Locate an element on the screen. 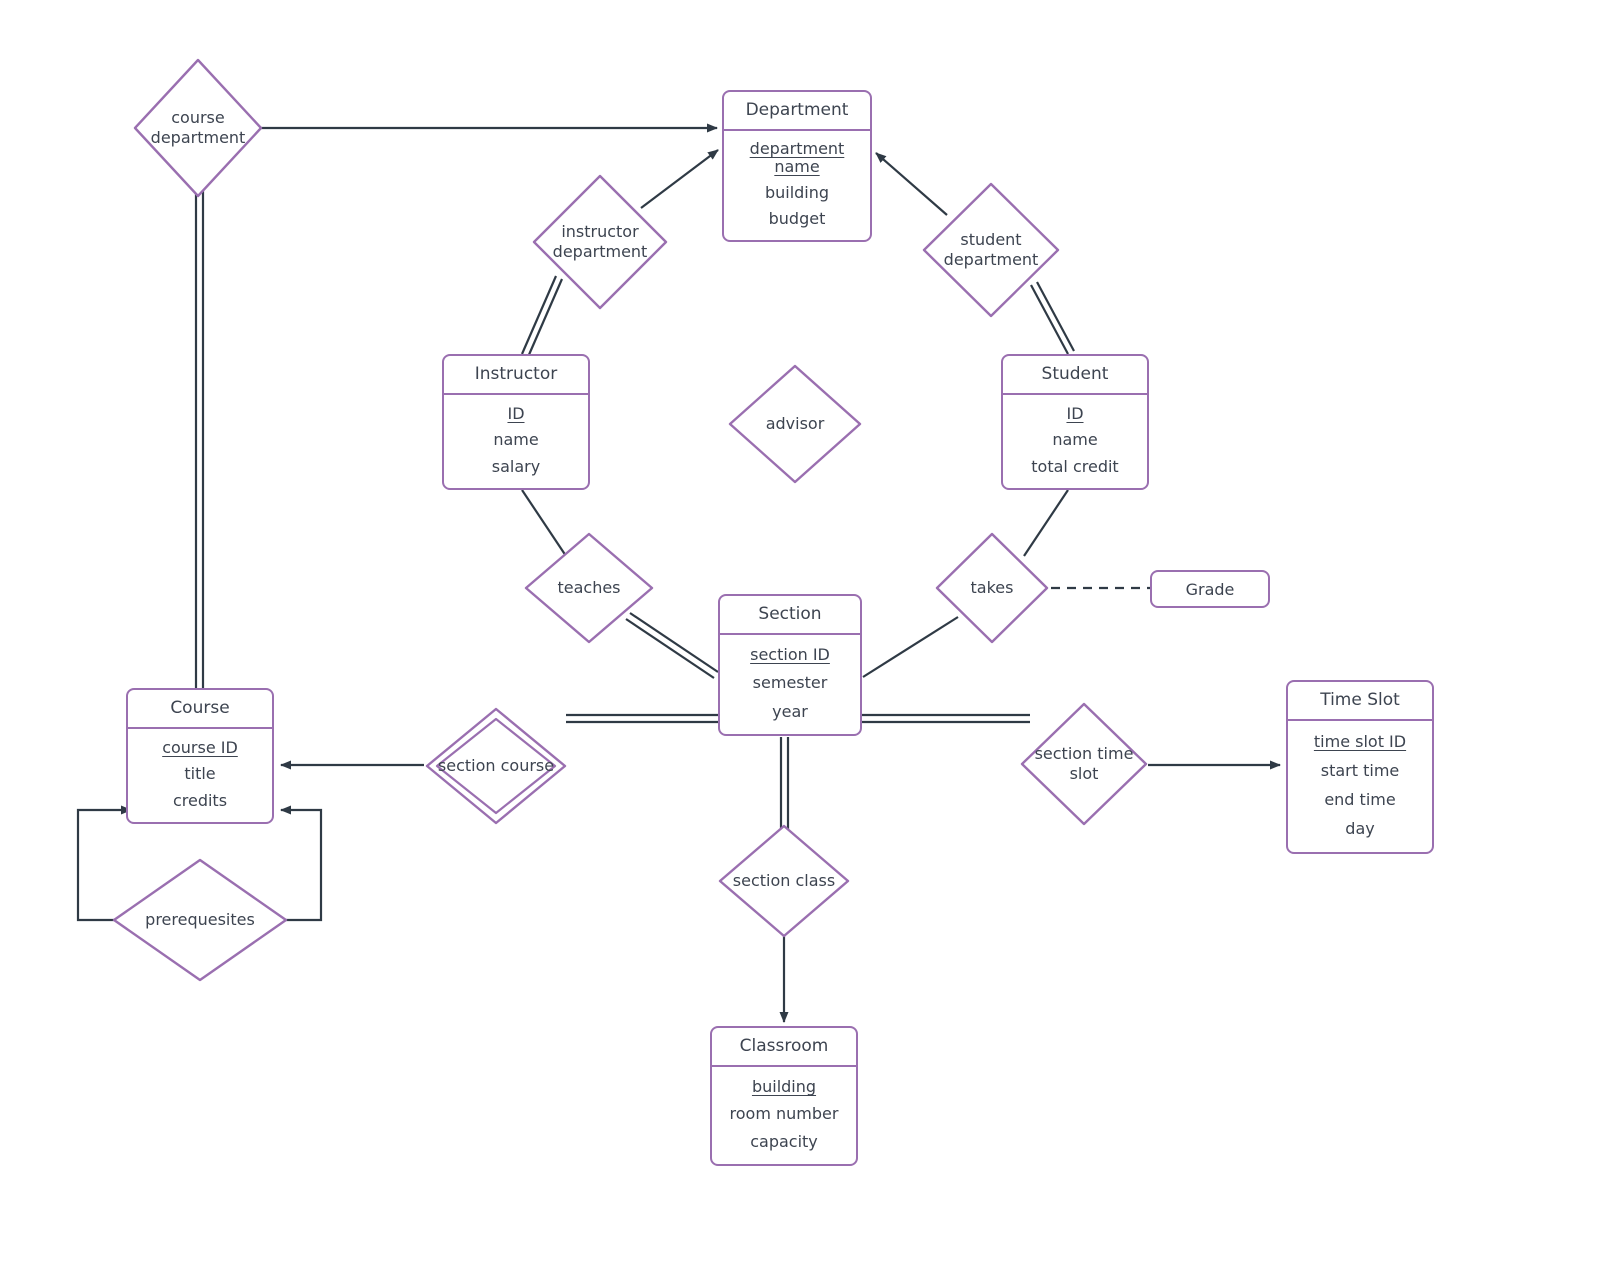 The width and height of the screenshot is (1600, 1280). diamond-shape-student-department is located at coordinates (991, 250).